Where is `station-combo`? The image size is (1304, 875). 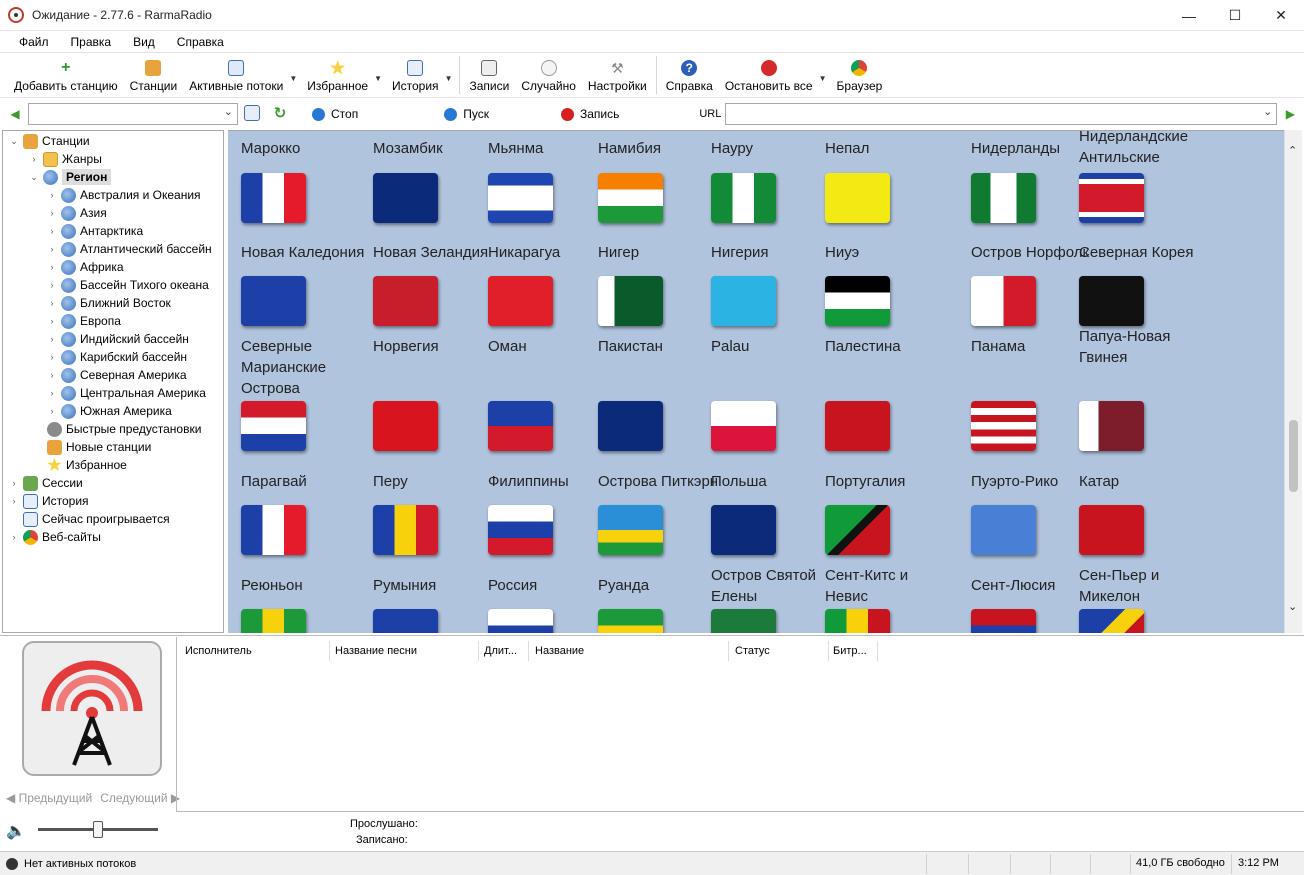 station-combo is located at coordinates (133, 114).